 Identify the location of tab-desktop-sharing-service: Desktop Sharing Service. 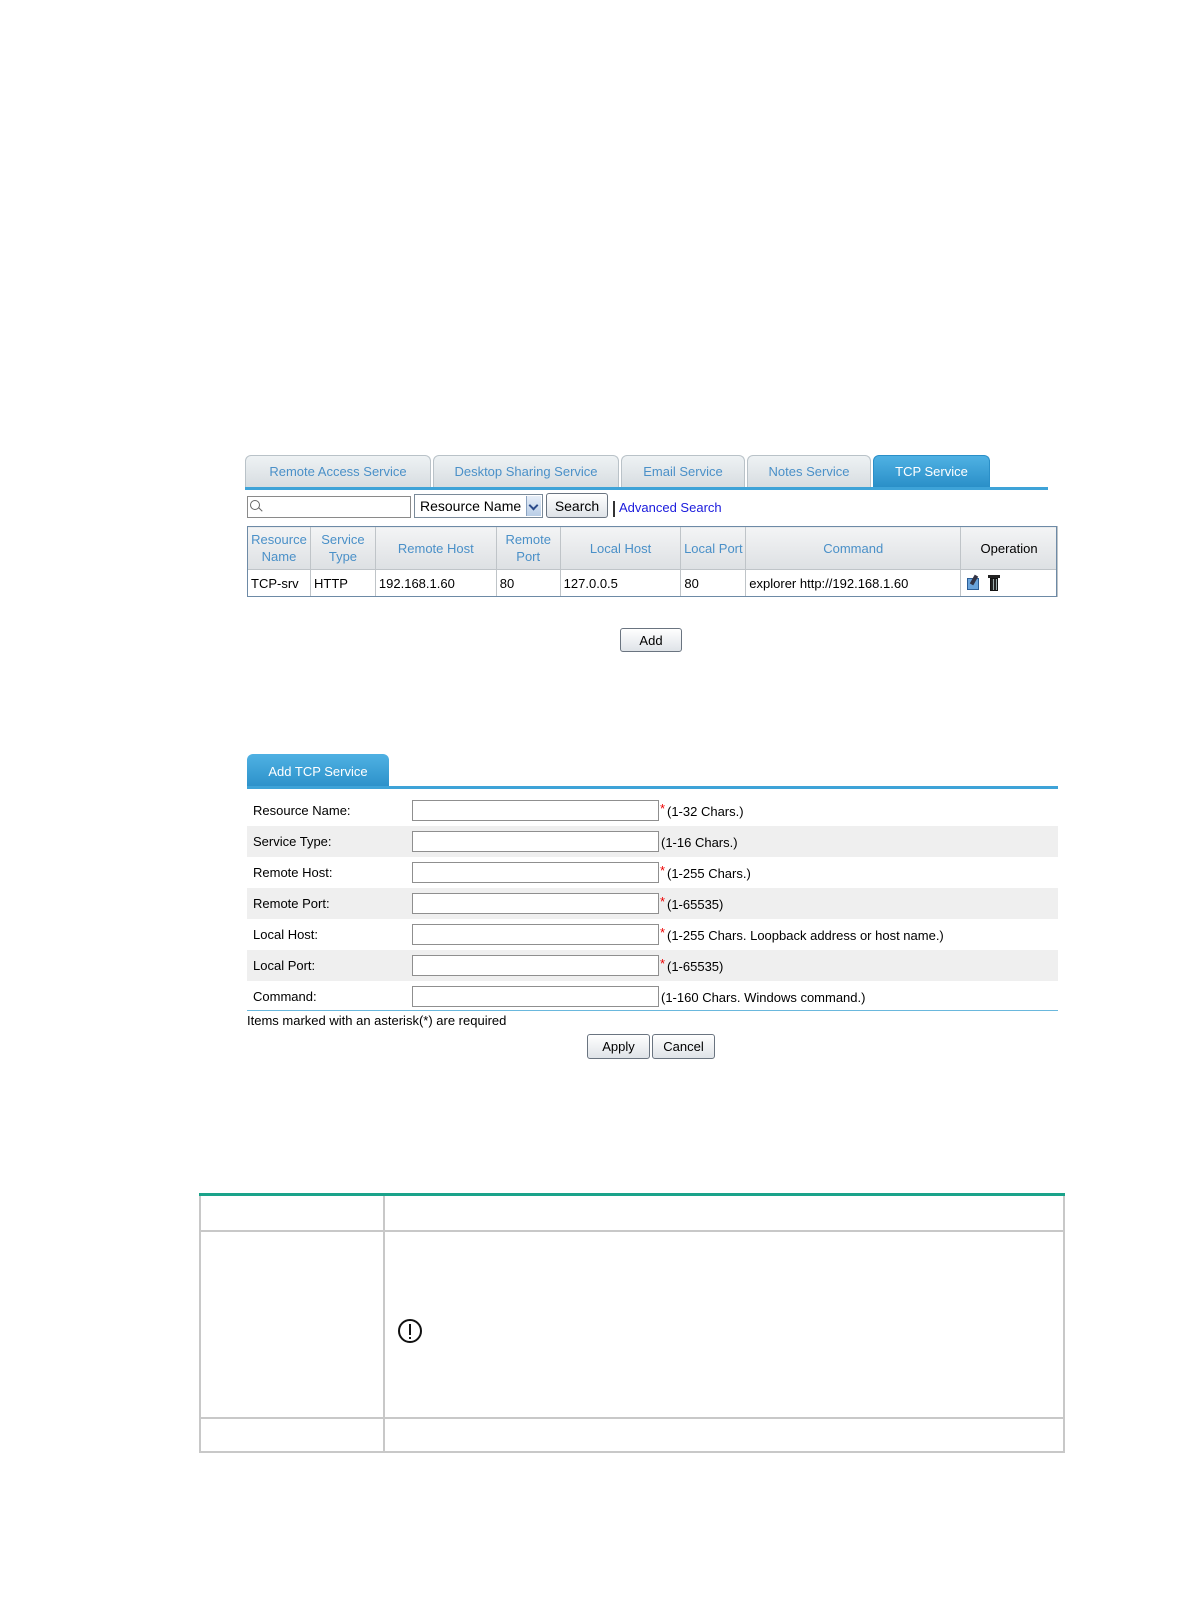
(526, 471).